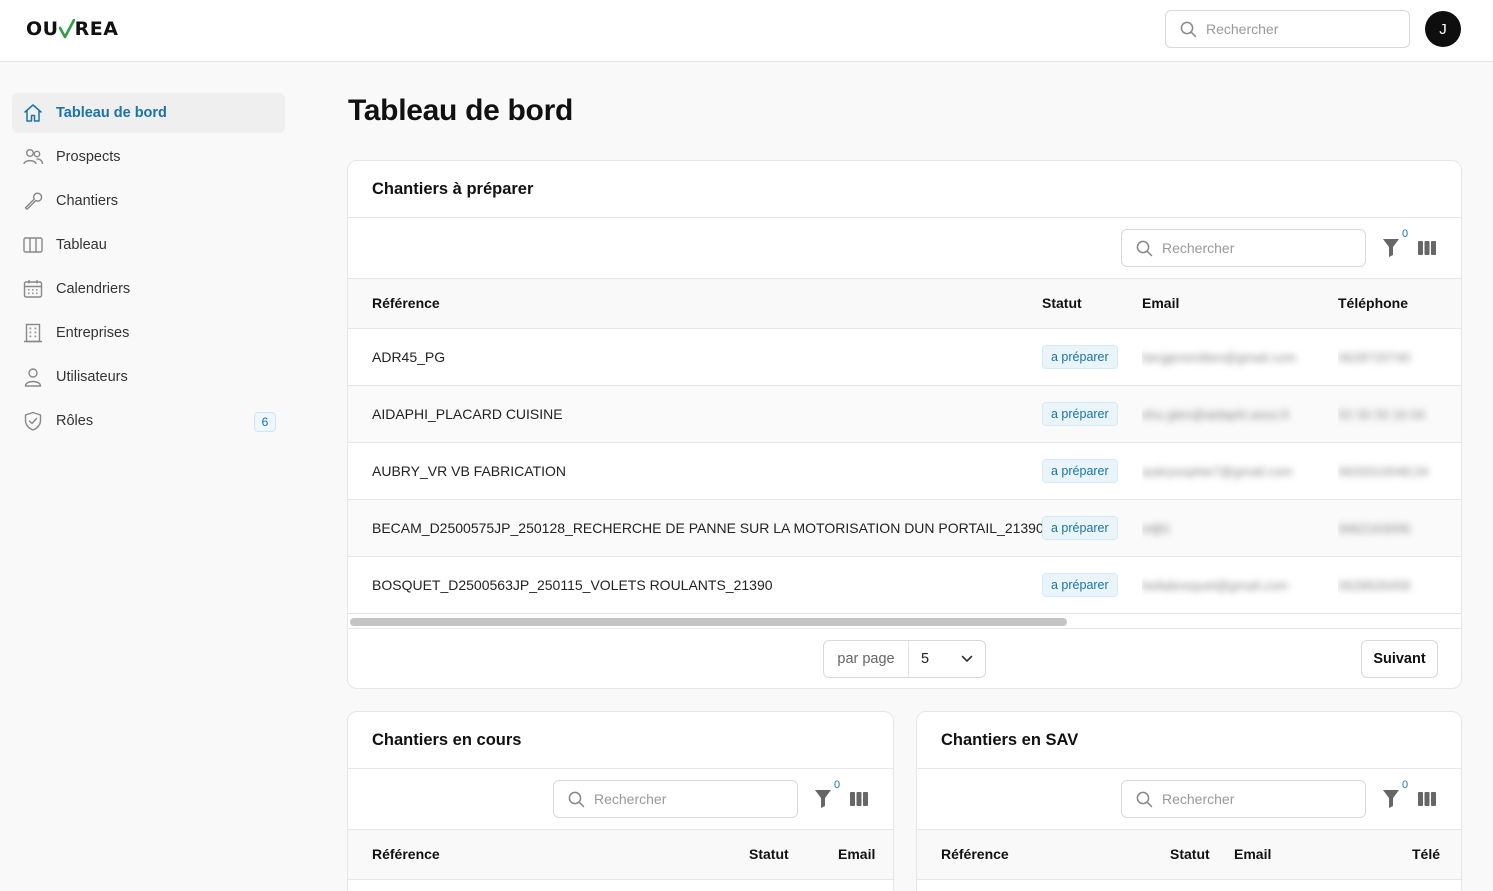  Describe the element at coordinates (866, 658) in the screenshot. I see `per-page-label: par page` at that location.